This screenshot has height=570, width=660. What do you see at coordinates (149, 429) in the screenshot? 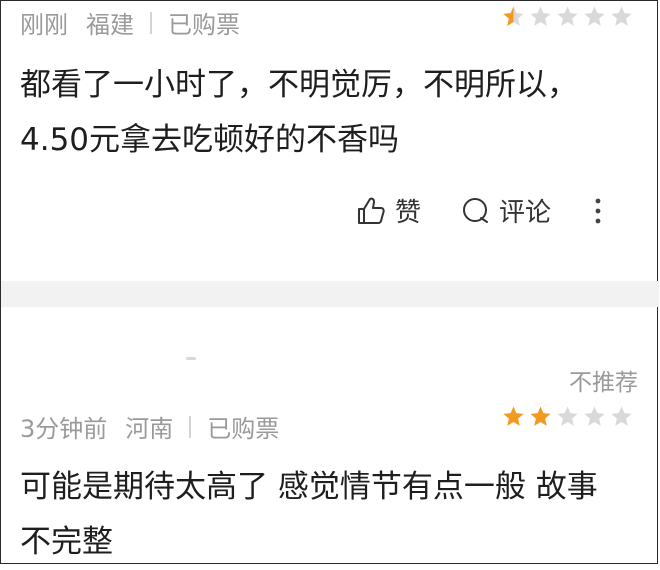
I see `comment-location: 河南` at bounding box center [149, 429].